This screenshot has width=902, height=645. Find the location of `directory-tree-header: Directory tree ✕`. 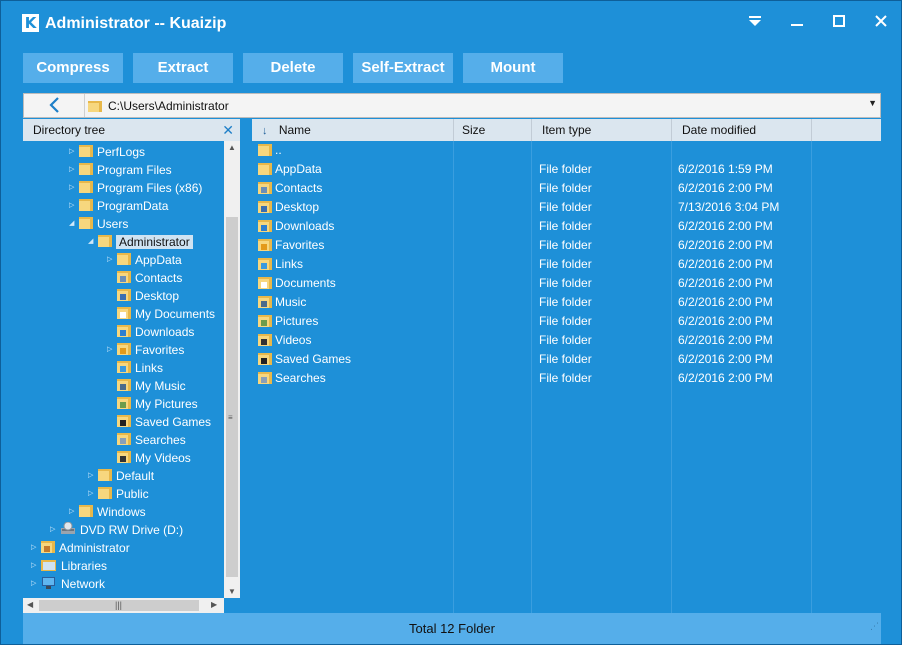

directory-tree-header: Directory tree ✕ is located at coordinates (131, 130).